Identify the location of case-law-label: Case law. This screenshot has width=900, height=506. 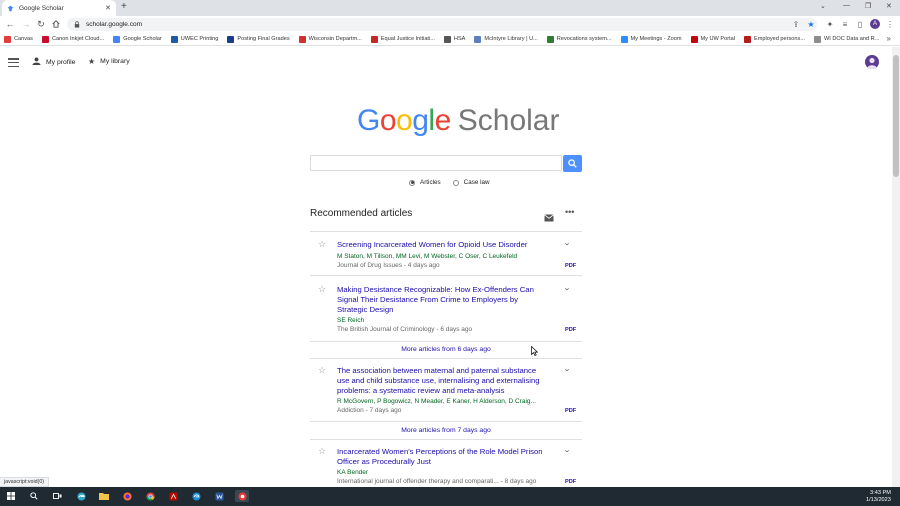
(477, 182).